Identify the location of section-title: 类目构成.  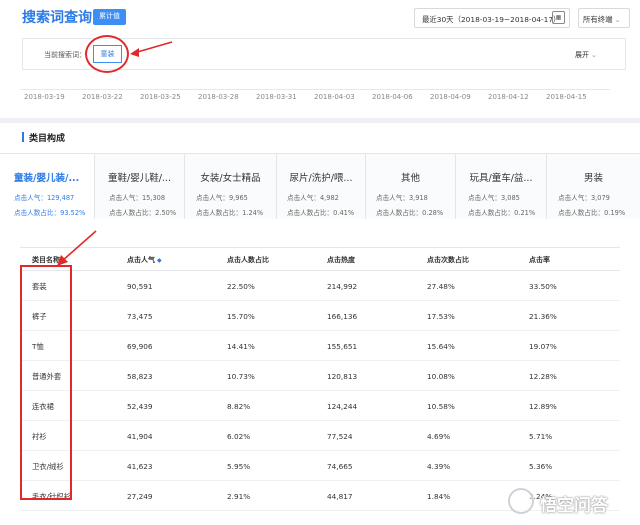
(47, 139).